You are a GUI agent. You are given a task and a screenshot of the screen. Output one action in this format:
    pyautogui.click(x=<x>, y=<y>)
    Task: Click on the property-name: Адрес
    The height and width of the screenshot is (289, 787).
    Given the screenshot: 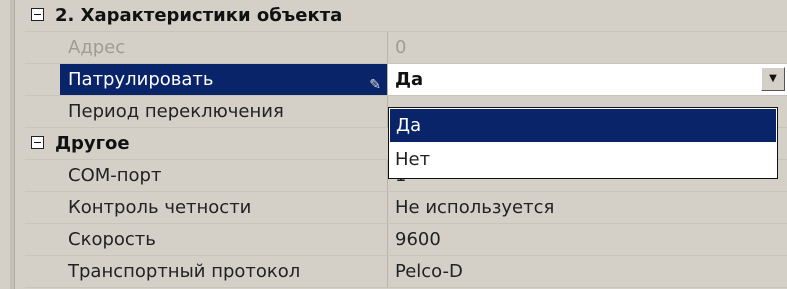 What is the action you would take?
    pyautogui.click(x=224, y=47)
    